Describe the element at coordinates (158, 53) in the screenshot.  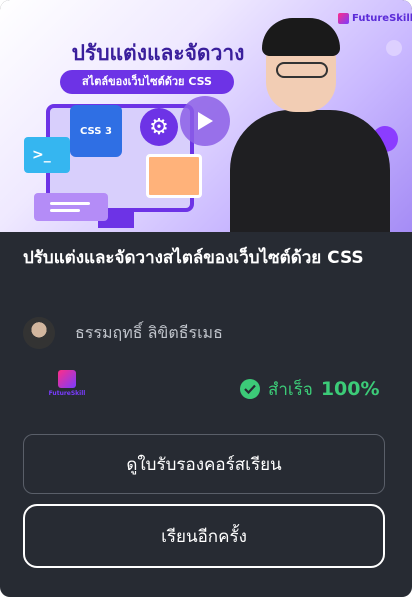
I see `thumbnail-headline: ปรับแต่งและจัดวาง` at that location.